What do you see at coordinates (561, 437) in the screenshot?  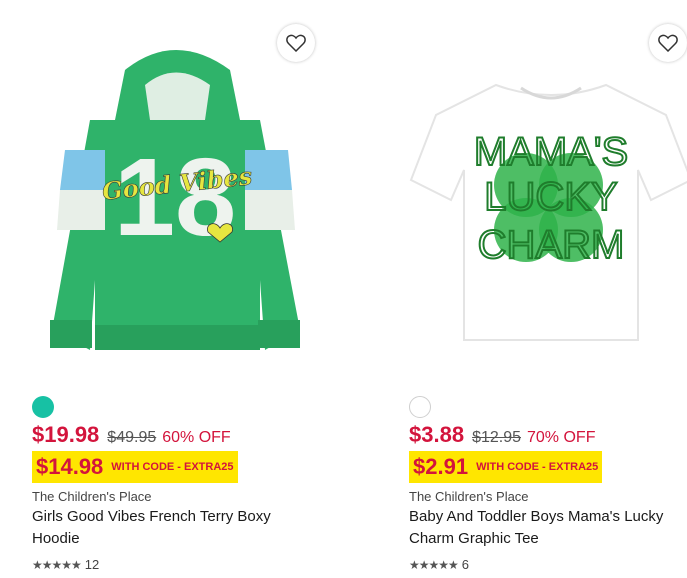 I see `discount-label: 70% OFF` at bounding box center [561, 437].